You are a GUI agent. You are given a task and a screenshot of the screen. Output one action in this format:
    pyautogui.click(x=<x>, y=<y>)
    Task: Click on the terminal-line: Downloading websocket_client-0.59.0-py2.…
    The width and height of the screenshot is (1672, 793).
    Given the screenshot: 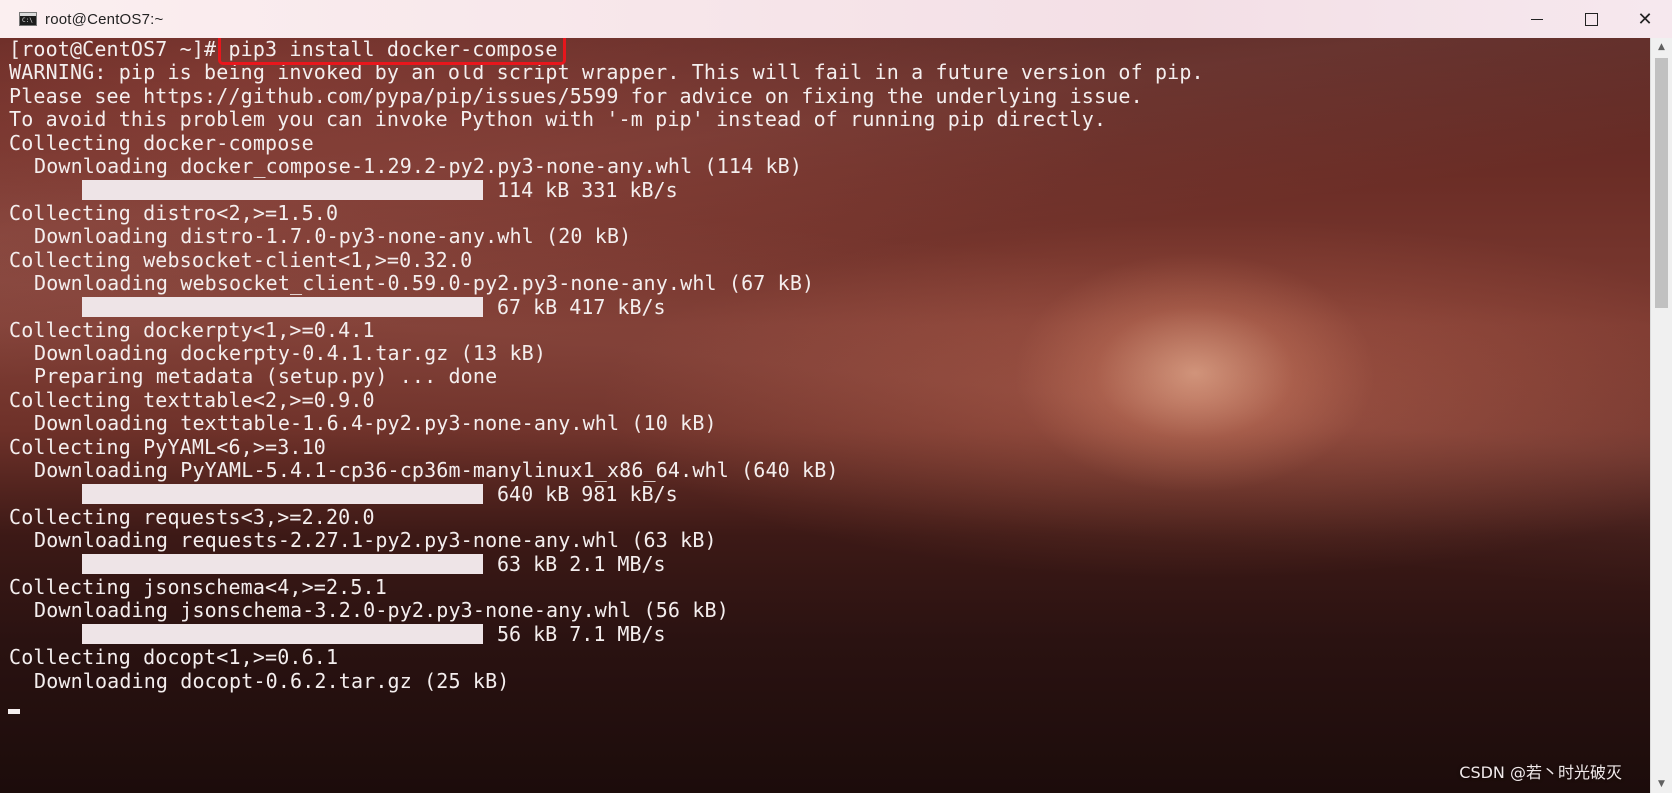 What is the action you would take?
    pyautogui.click(x=424, y=282)
    